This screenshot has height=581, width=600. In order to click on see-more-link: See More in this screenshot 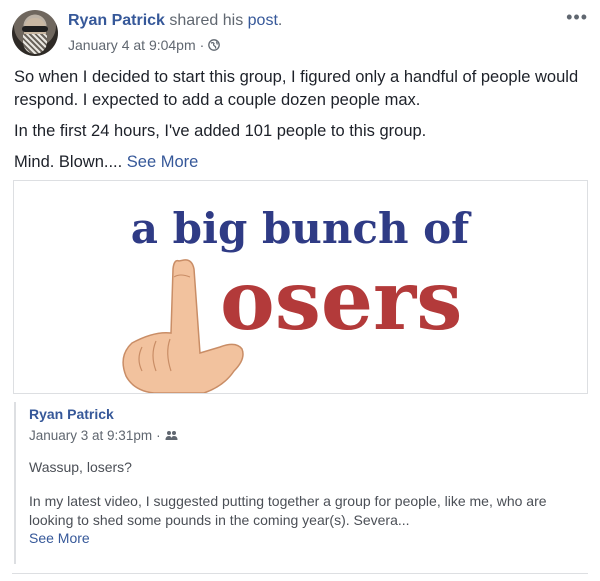, I will do `click(163, 162)`.